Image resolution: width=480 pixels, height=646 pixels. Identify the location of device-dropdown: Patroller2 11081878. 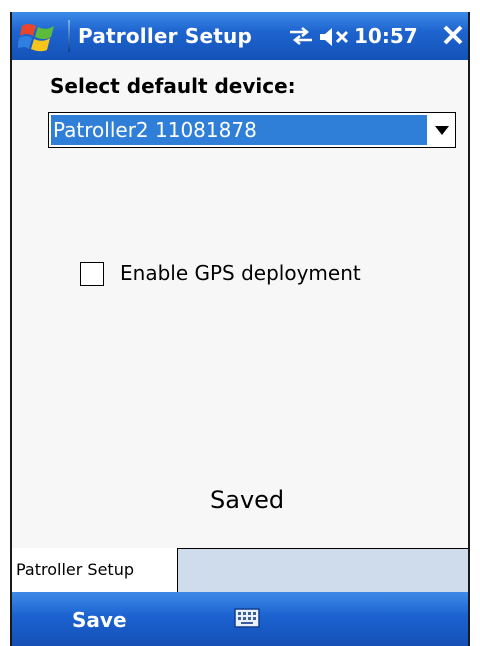
(252, 130).